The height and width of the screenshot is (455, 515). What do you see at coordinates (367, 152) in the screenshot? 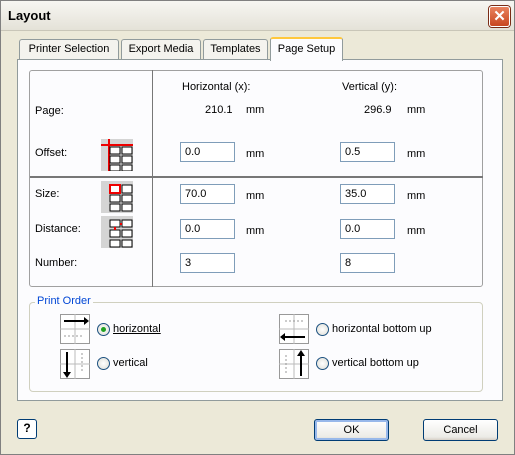
I see `offset-vertical-input` at bounding box center [367, 152].